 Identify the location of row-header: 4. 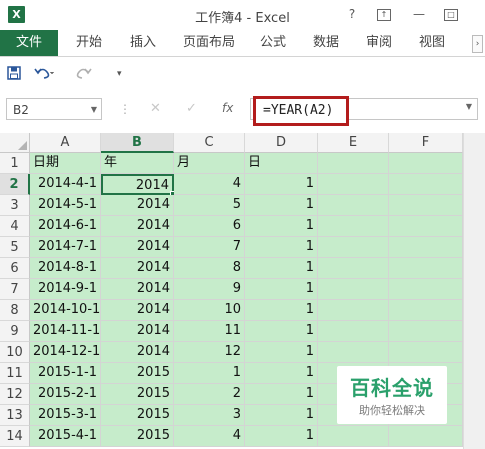
(15, 226).